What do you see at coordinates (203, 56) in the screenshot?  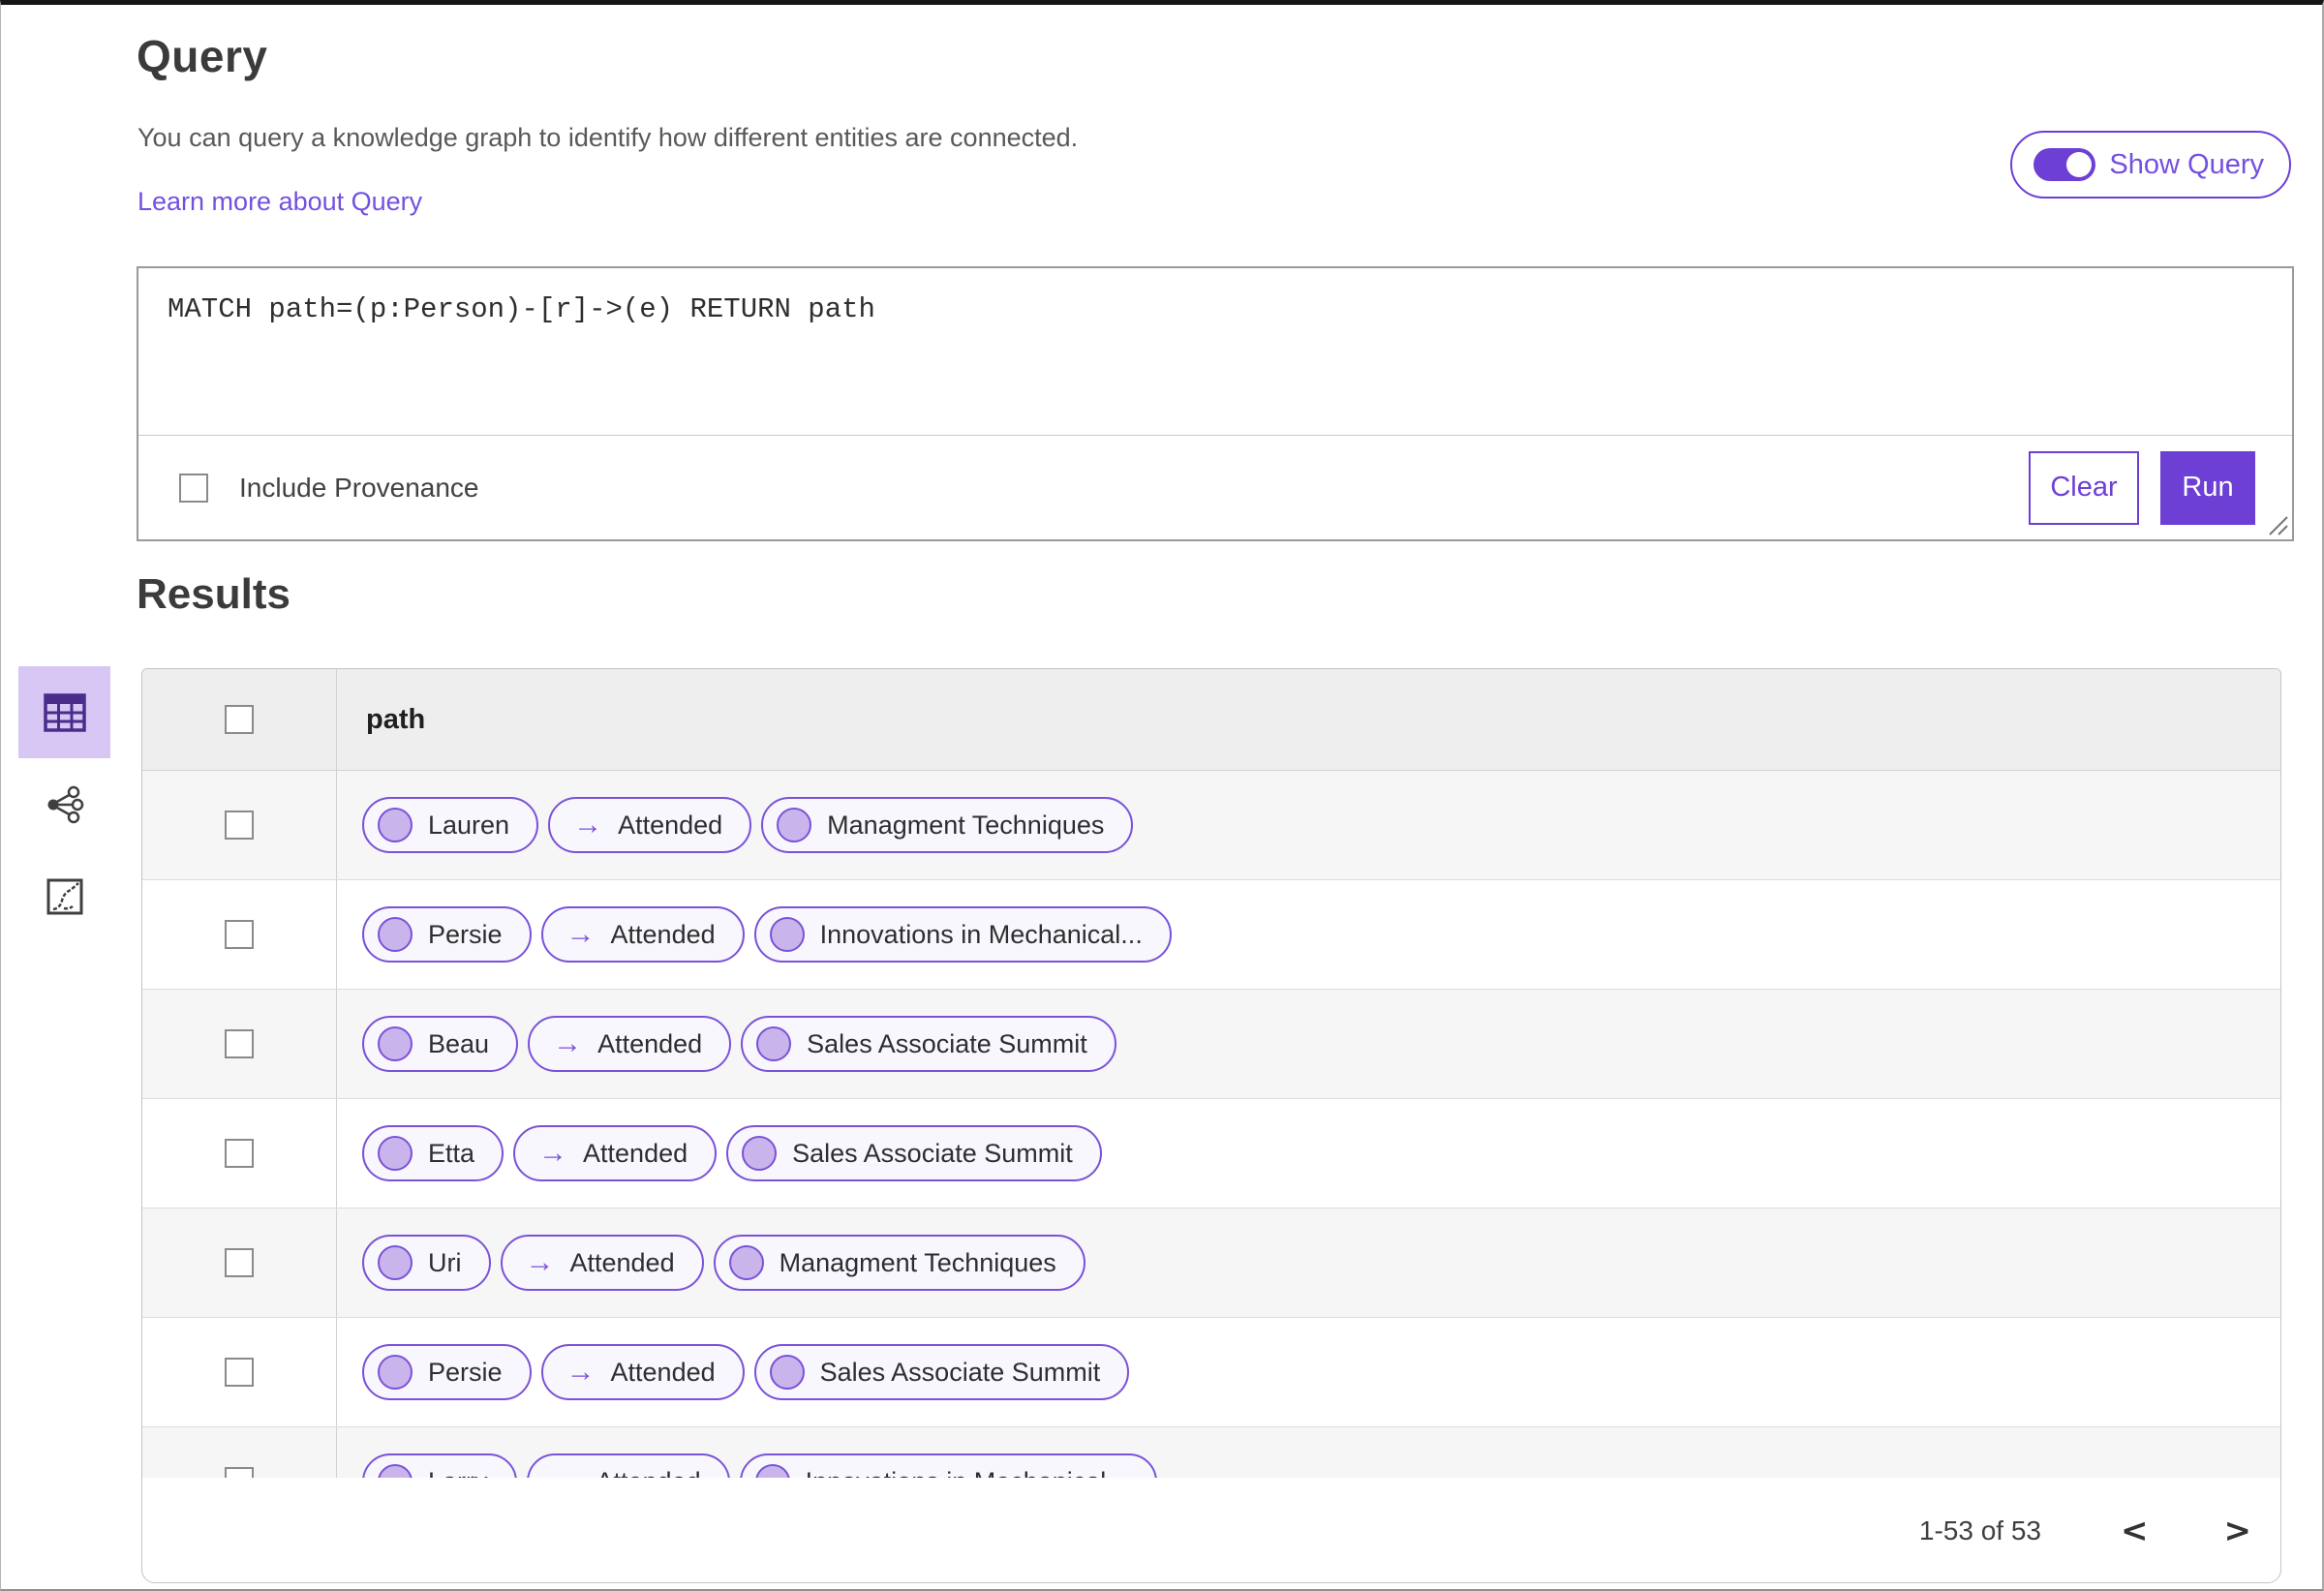 I see `page-title: Query` at bounding box center [203, 56].